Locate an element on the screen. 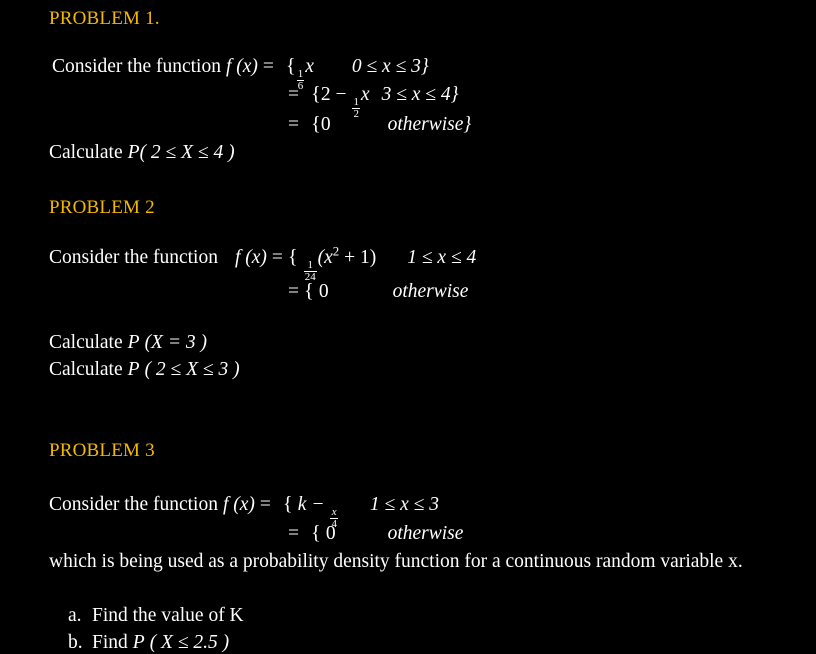 The image size is (816, 654). problem-1-calculate-label: Calculate is located at coordinates (86, 152).